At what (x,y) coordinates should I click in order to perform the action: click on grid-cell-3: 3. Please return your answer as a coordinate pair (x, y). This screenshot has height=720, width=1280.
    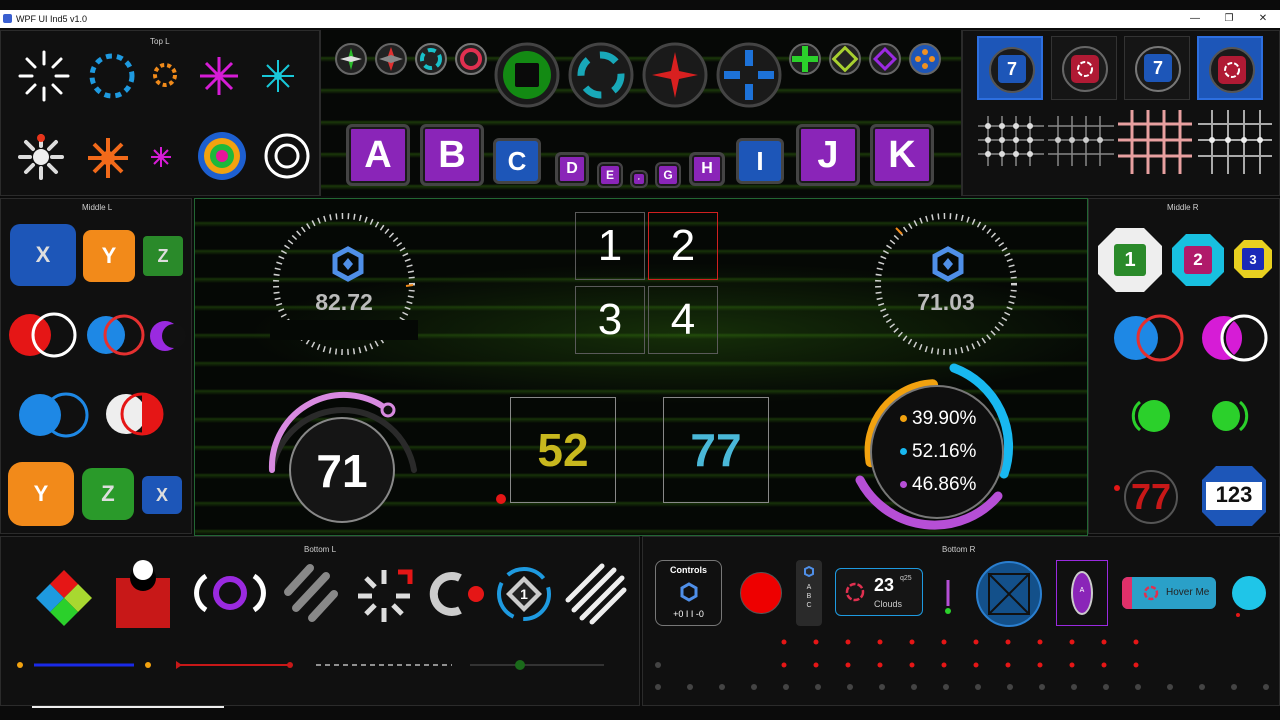
    Looking at the image, I should click on (610, 320).